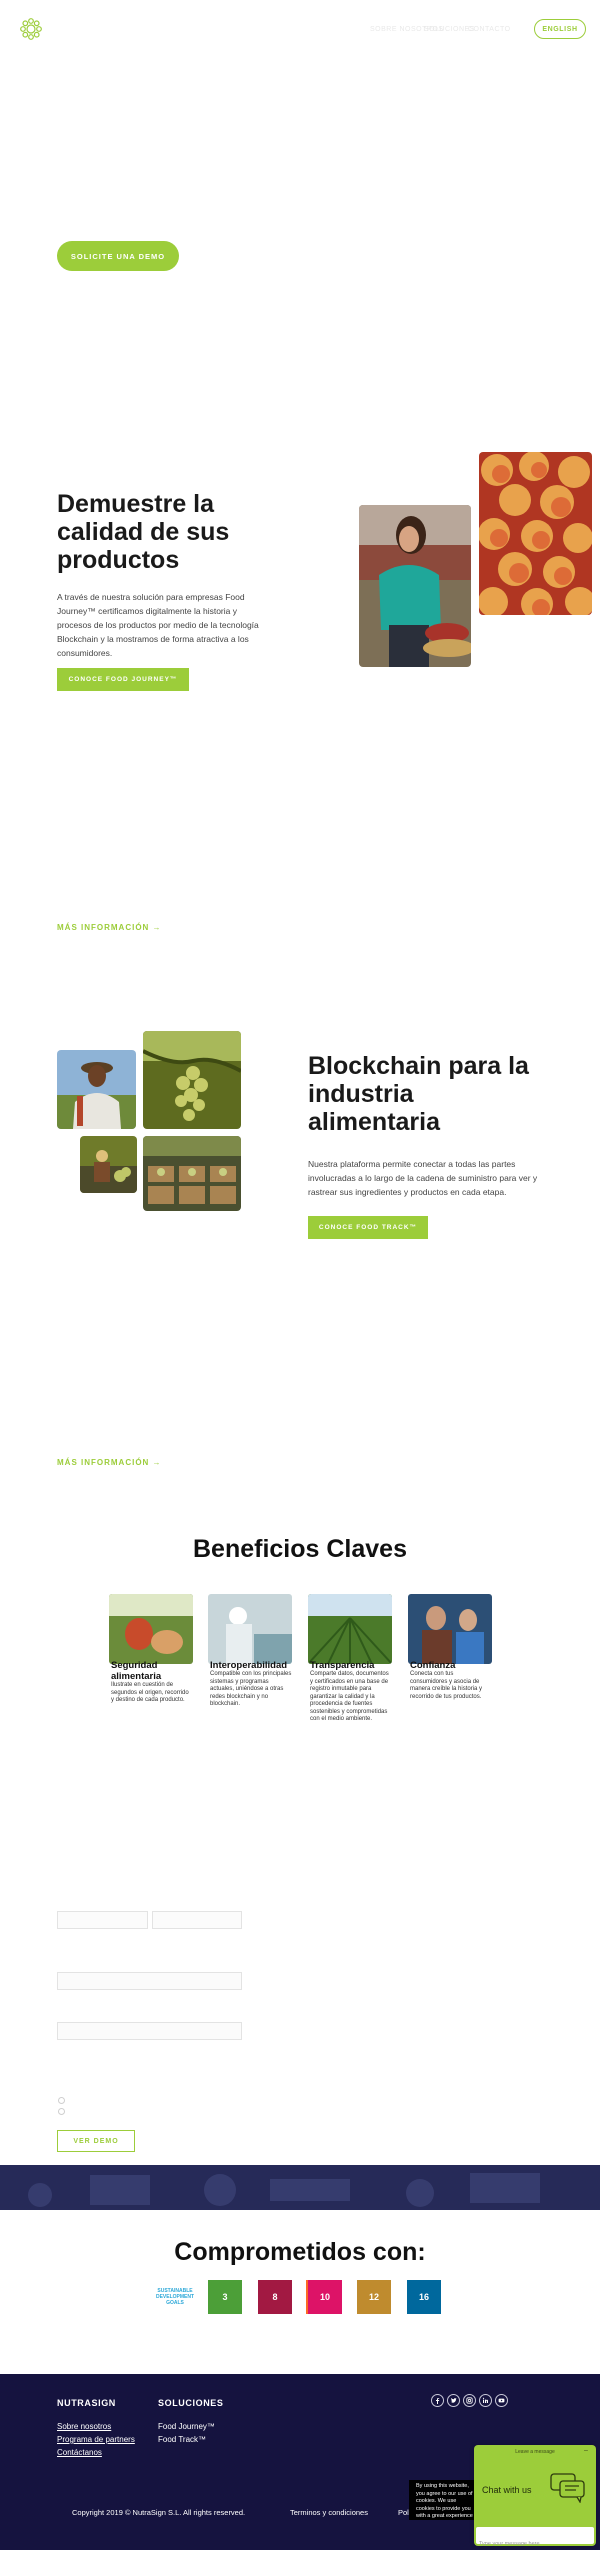 Image resolution: width=600 pixels, height=2550 pixels. Describe the element at coordinates (300, 2252) in the screenshot. I see `committed-title: Comprometidos con:` at that location.